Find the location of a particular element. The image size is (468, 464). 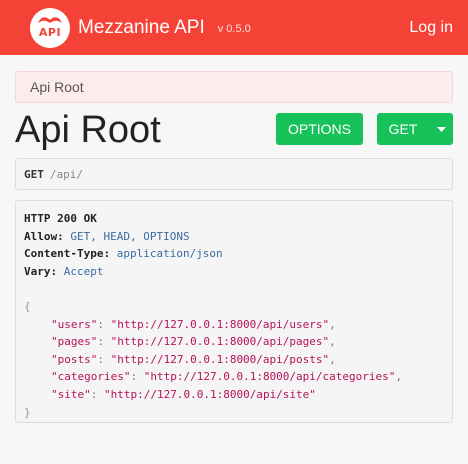

header-value: application/json is located at coordinates (169, 254).